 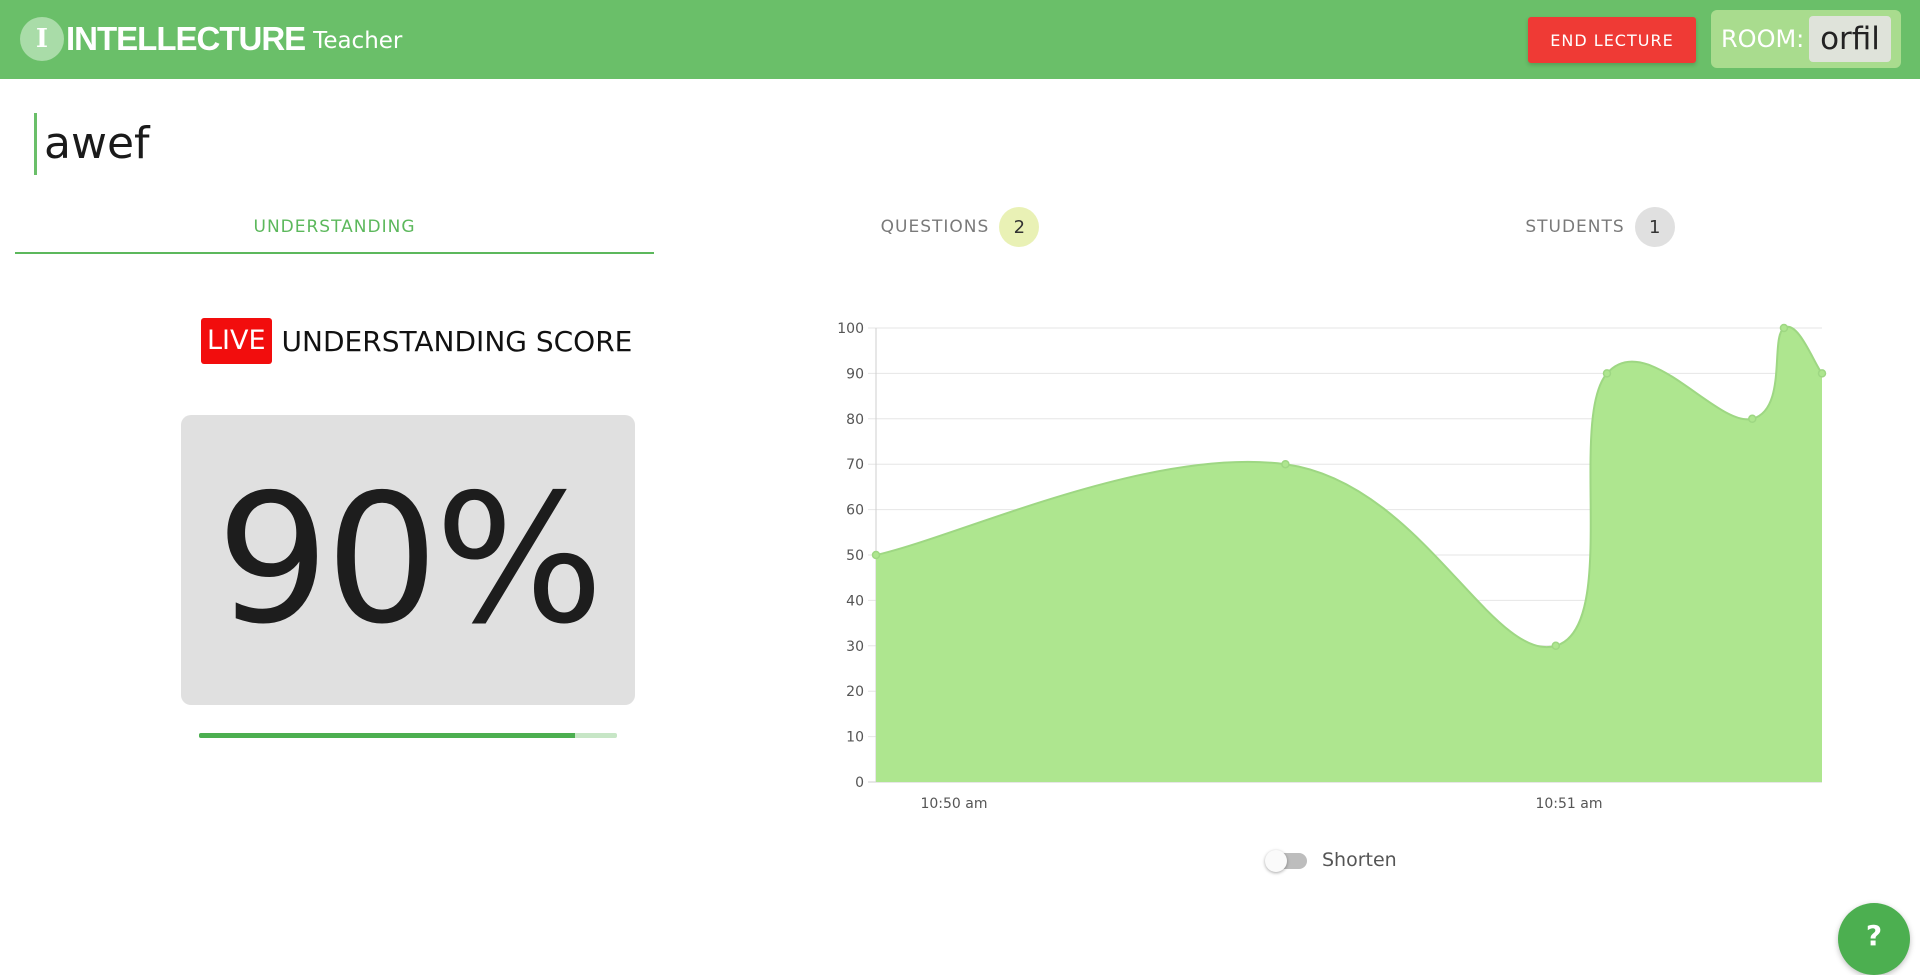 What do you see at coordinates (387, 735) in the screenshot?
I see `score-progress-fill` at bounding box center [387, 735].